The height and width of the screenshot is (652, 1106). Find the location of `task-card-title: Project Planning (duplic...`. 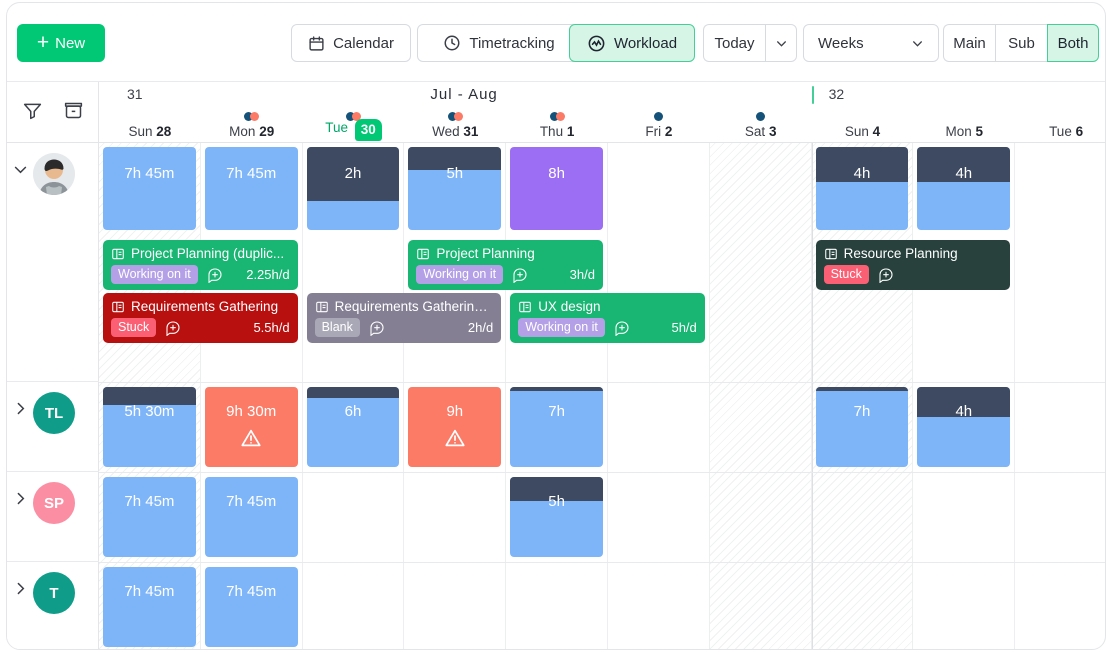

task-card-title: Project Planning (duplic... is located at coordinates (200, 253).